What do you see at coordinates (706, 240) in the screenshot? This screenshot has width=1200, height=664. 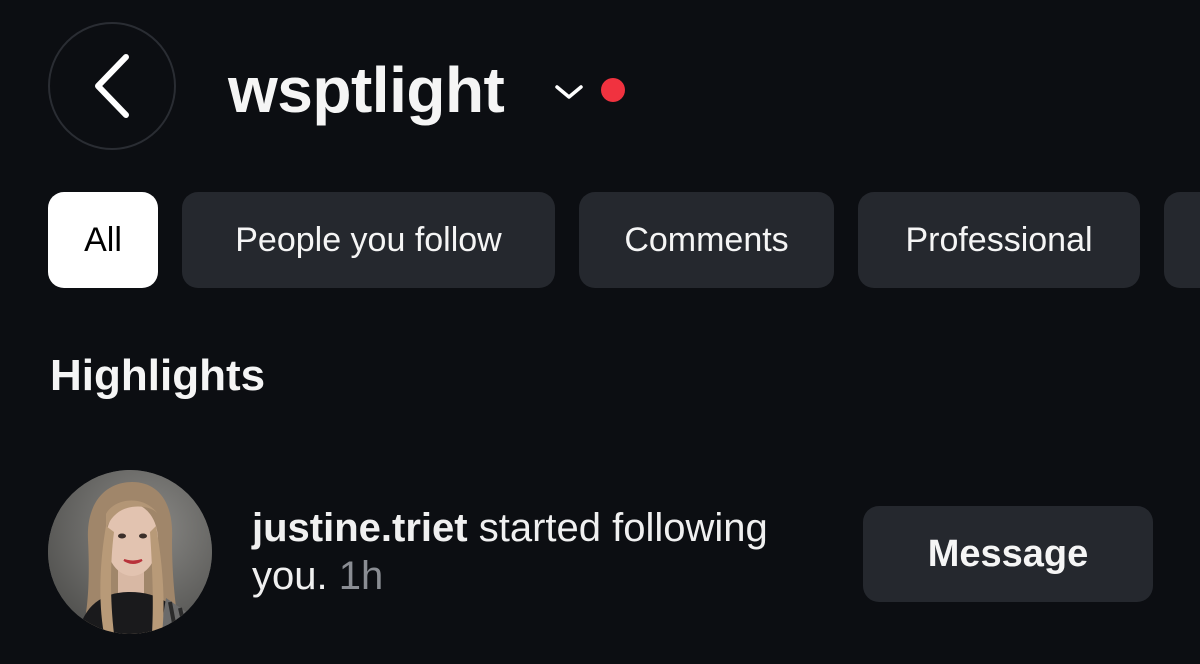 I see `filter-chip-comments: Comments` at bounding box center [706, 240].